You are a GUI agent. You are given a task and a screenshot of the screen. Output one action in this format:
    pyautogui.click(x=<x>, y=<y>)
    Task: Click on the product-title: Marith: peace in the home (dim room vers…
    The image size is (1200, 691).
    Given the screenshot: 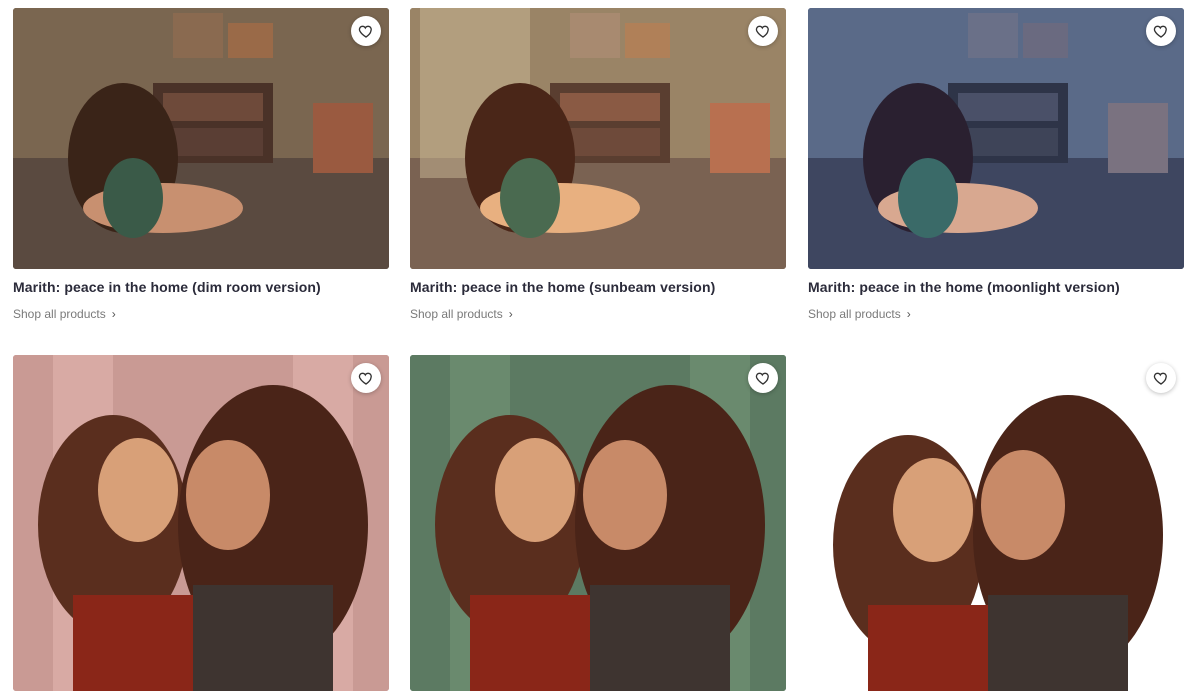 What is the action you would take?
    pyautogui.click(x=201, y=287)
    